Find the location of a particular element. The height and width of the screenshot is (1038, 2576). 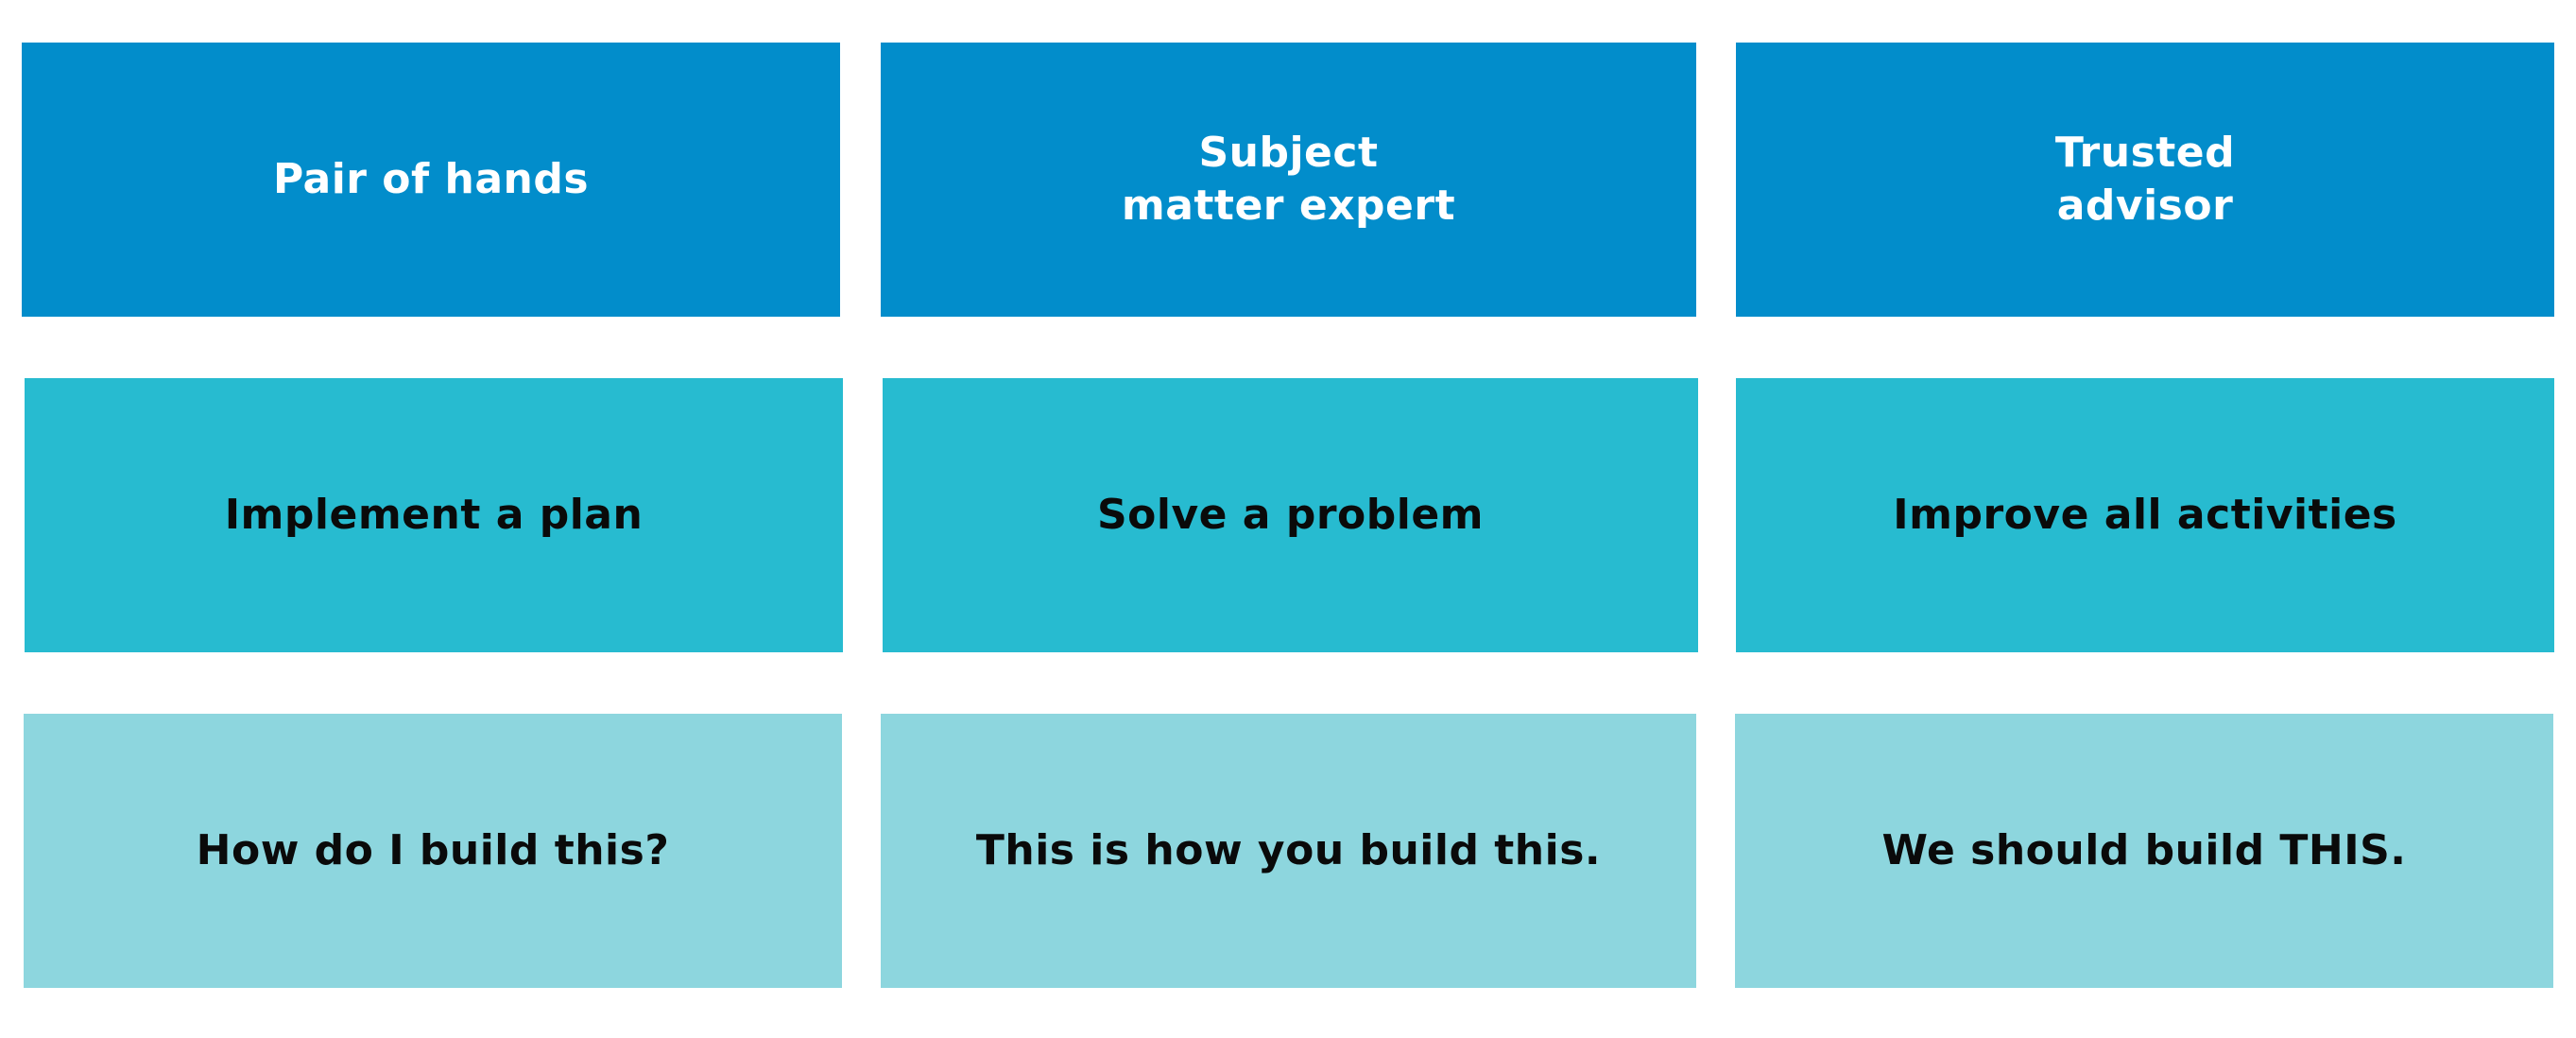

role-label: Trusted advisor is located at coordinates (2145, 180).